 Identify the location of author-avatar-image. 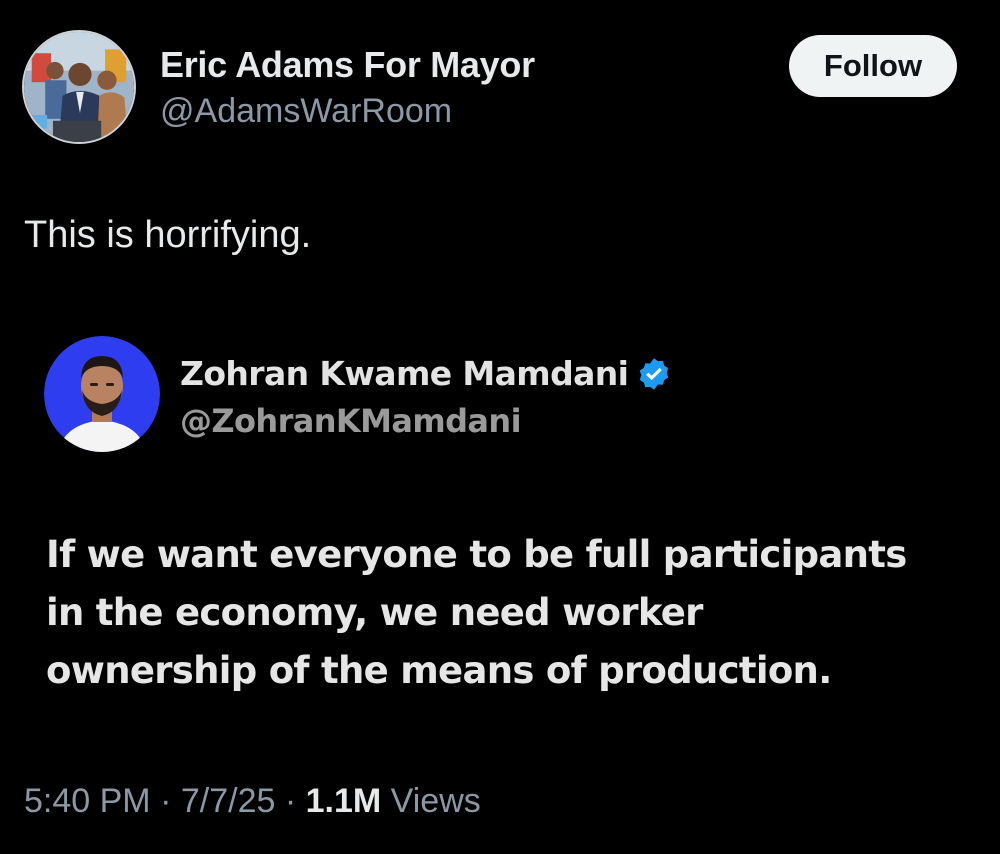
(79, 87).